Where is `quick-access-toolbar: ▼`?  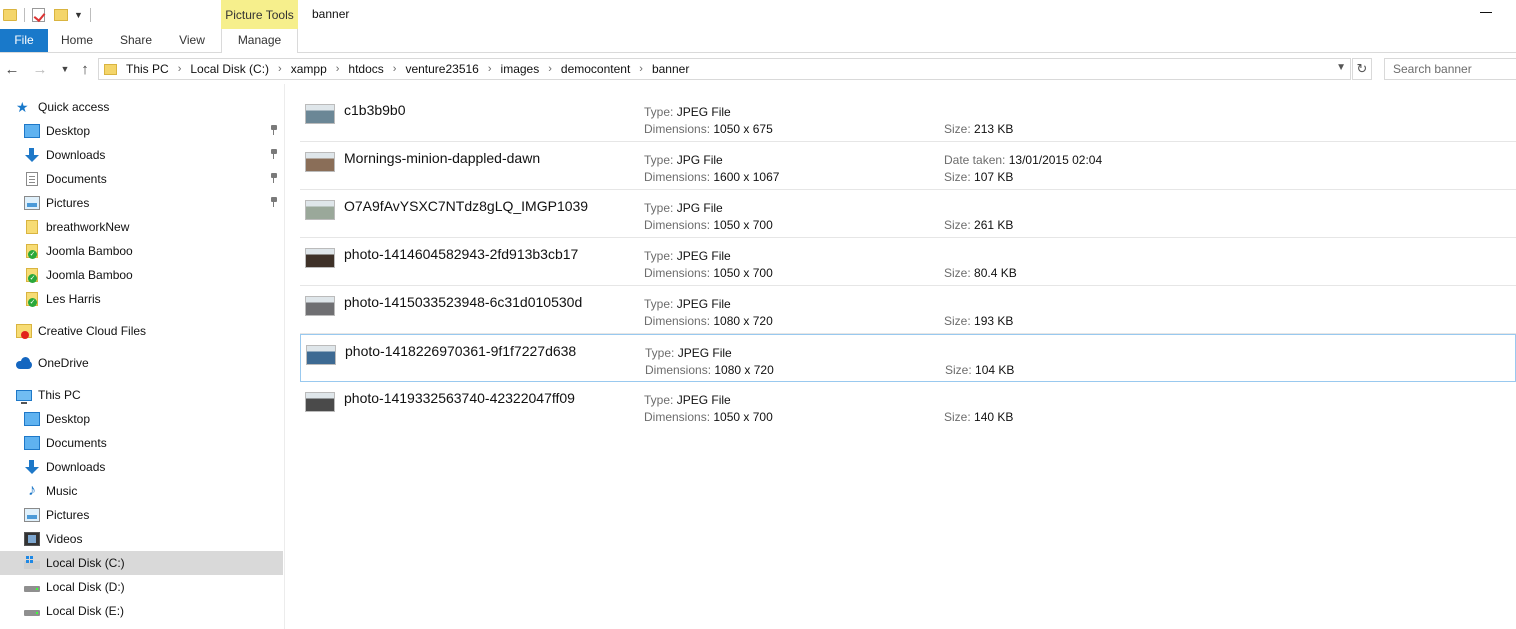
quick-access-toolbar: ▼ is located at coordinates (49, 15).